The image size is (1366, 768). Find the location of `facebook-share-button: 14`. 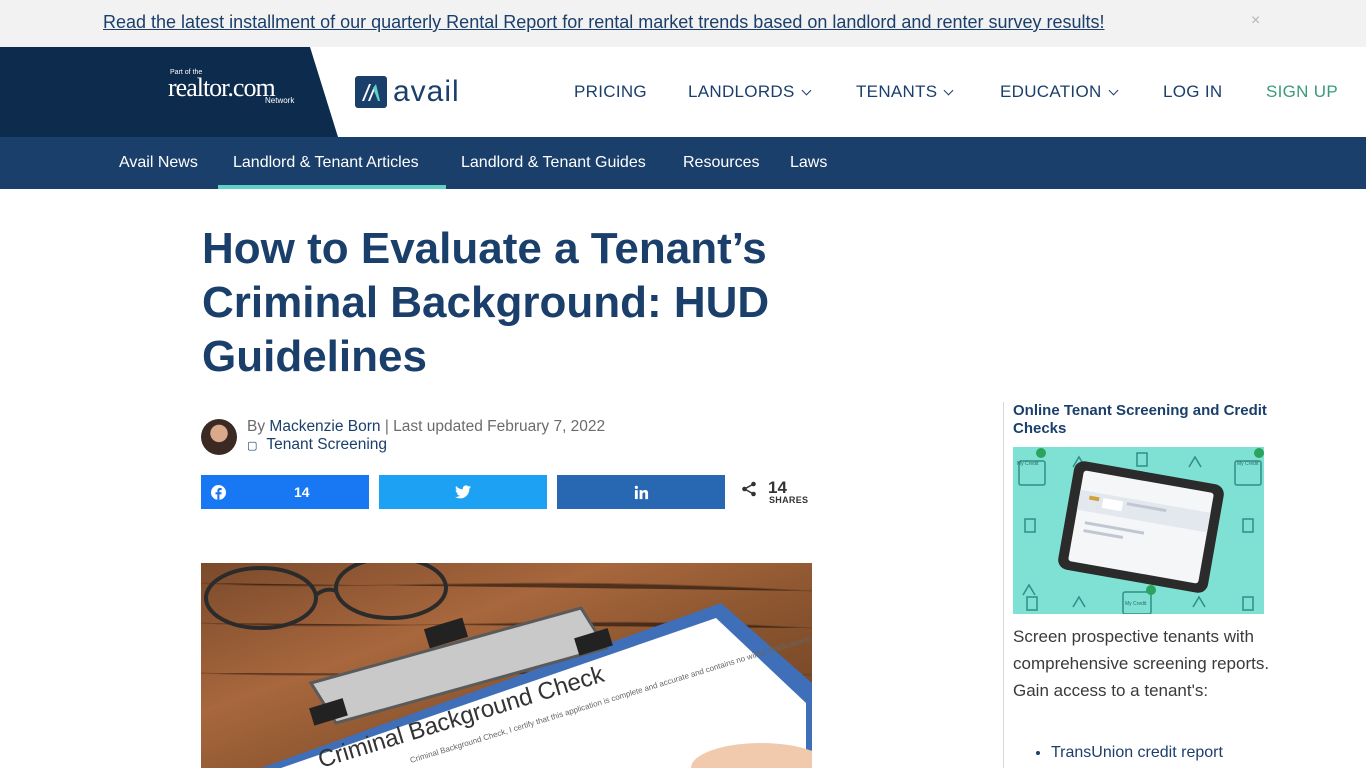

facebook-share-button: 14 is located at coordinates (285, 492).